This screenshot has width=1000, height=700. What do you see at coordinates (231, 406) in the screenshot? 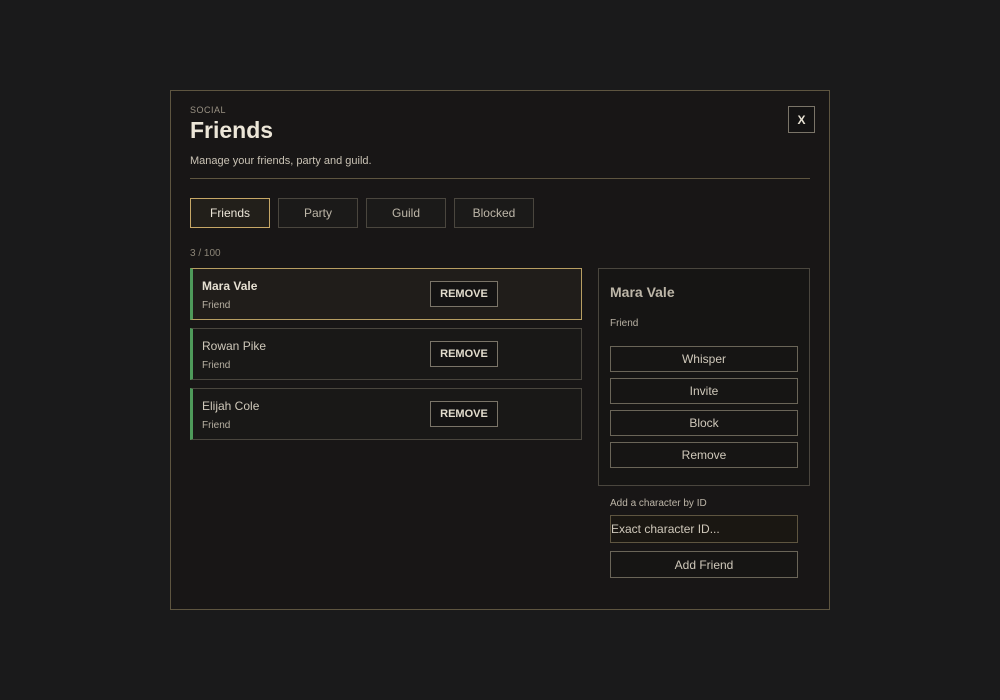
I see `friend-name: Elijah Cole` at bounding box center [231, 406].